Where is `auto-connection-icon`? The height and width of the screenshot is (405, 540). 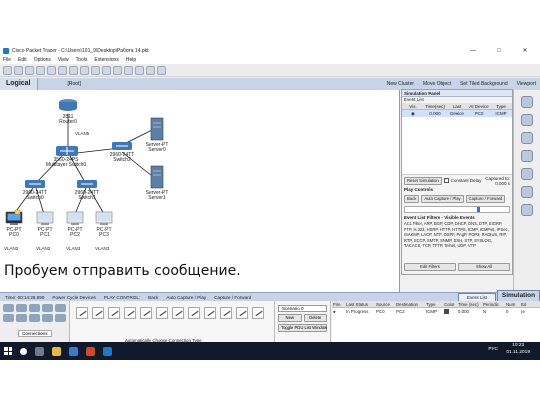
auto-connection-icon is located at coordinates (82, 313).